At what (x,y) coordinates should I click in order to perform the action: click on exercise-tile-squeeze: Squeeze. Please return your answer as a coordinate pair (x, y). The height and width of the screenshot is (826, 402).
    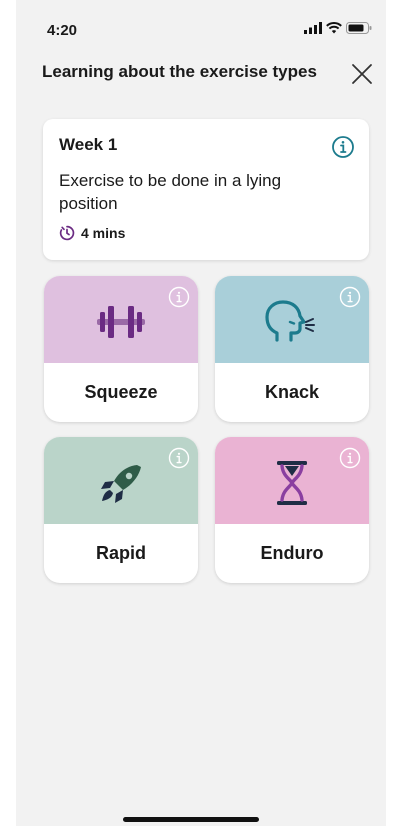
    Looking at the image, I should click on (121, 349).